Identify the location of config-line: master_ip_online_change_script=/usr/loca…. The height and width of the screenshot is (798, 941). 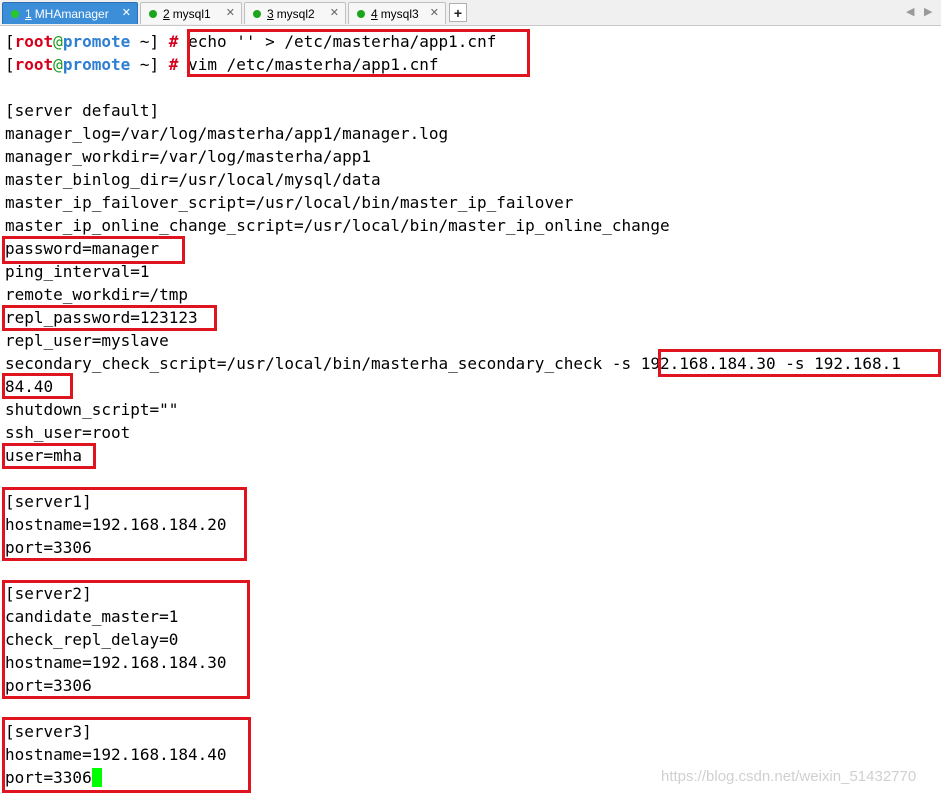
(337, 225).